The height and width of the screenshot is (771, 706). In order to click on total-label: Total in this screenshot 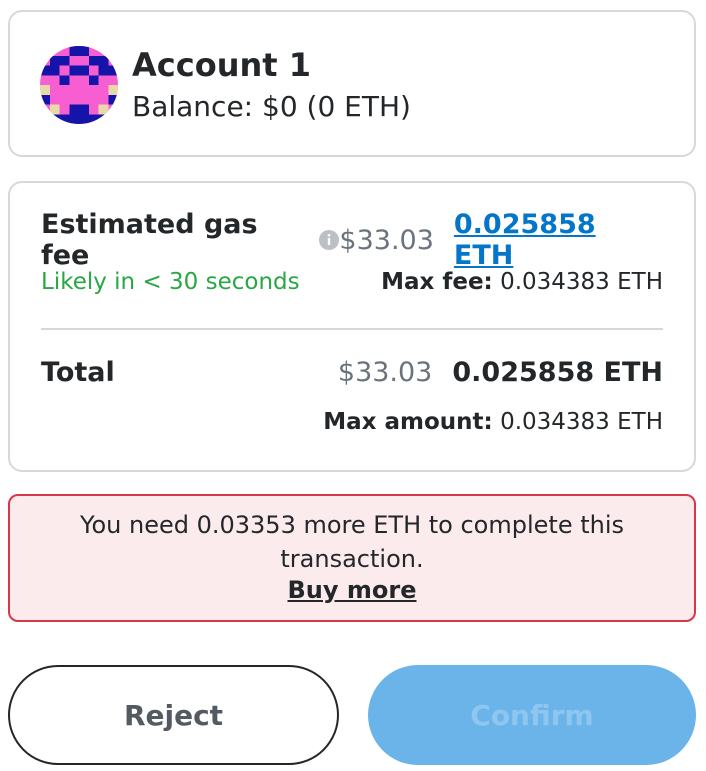, I will do `click(78, 372)`.